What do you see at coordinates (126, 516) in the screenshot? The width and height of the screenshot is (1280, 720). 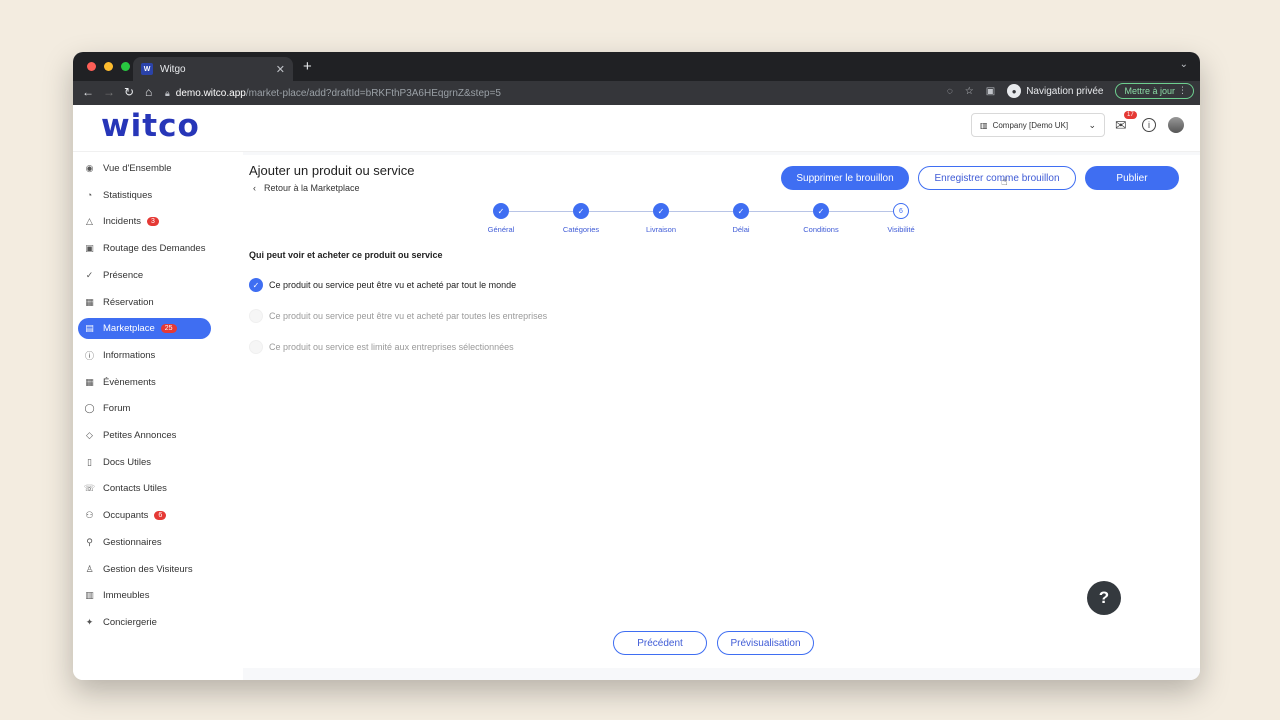 I see `sidebar-item-label: Occupants` at bounding box center [126, 516].